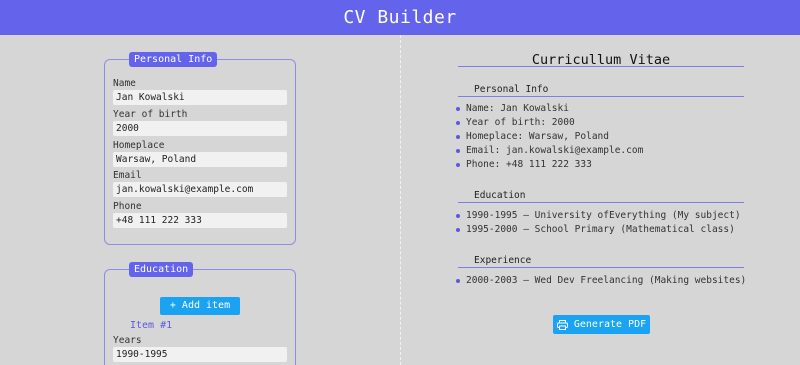 This screenshot has height=365, width=800. I want to click on preview-phone: Phone: +48 111 222 333, so click(529, 164).